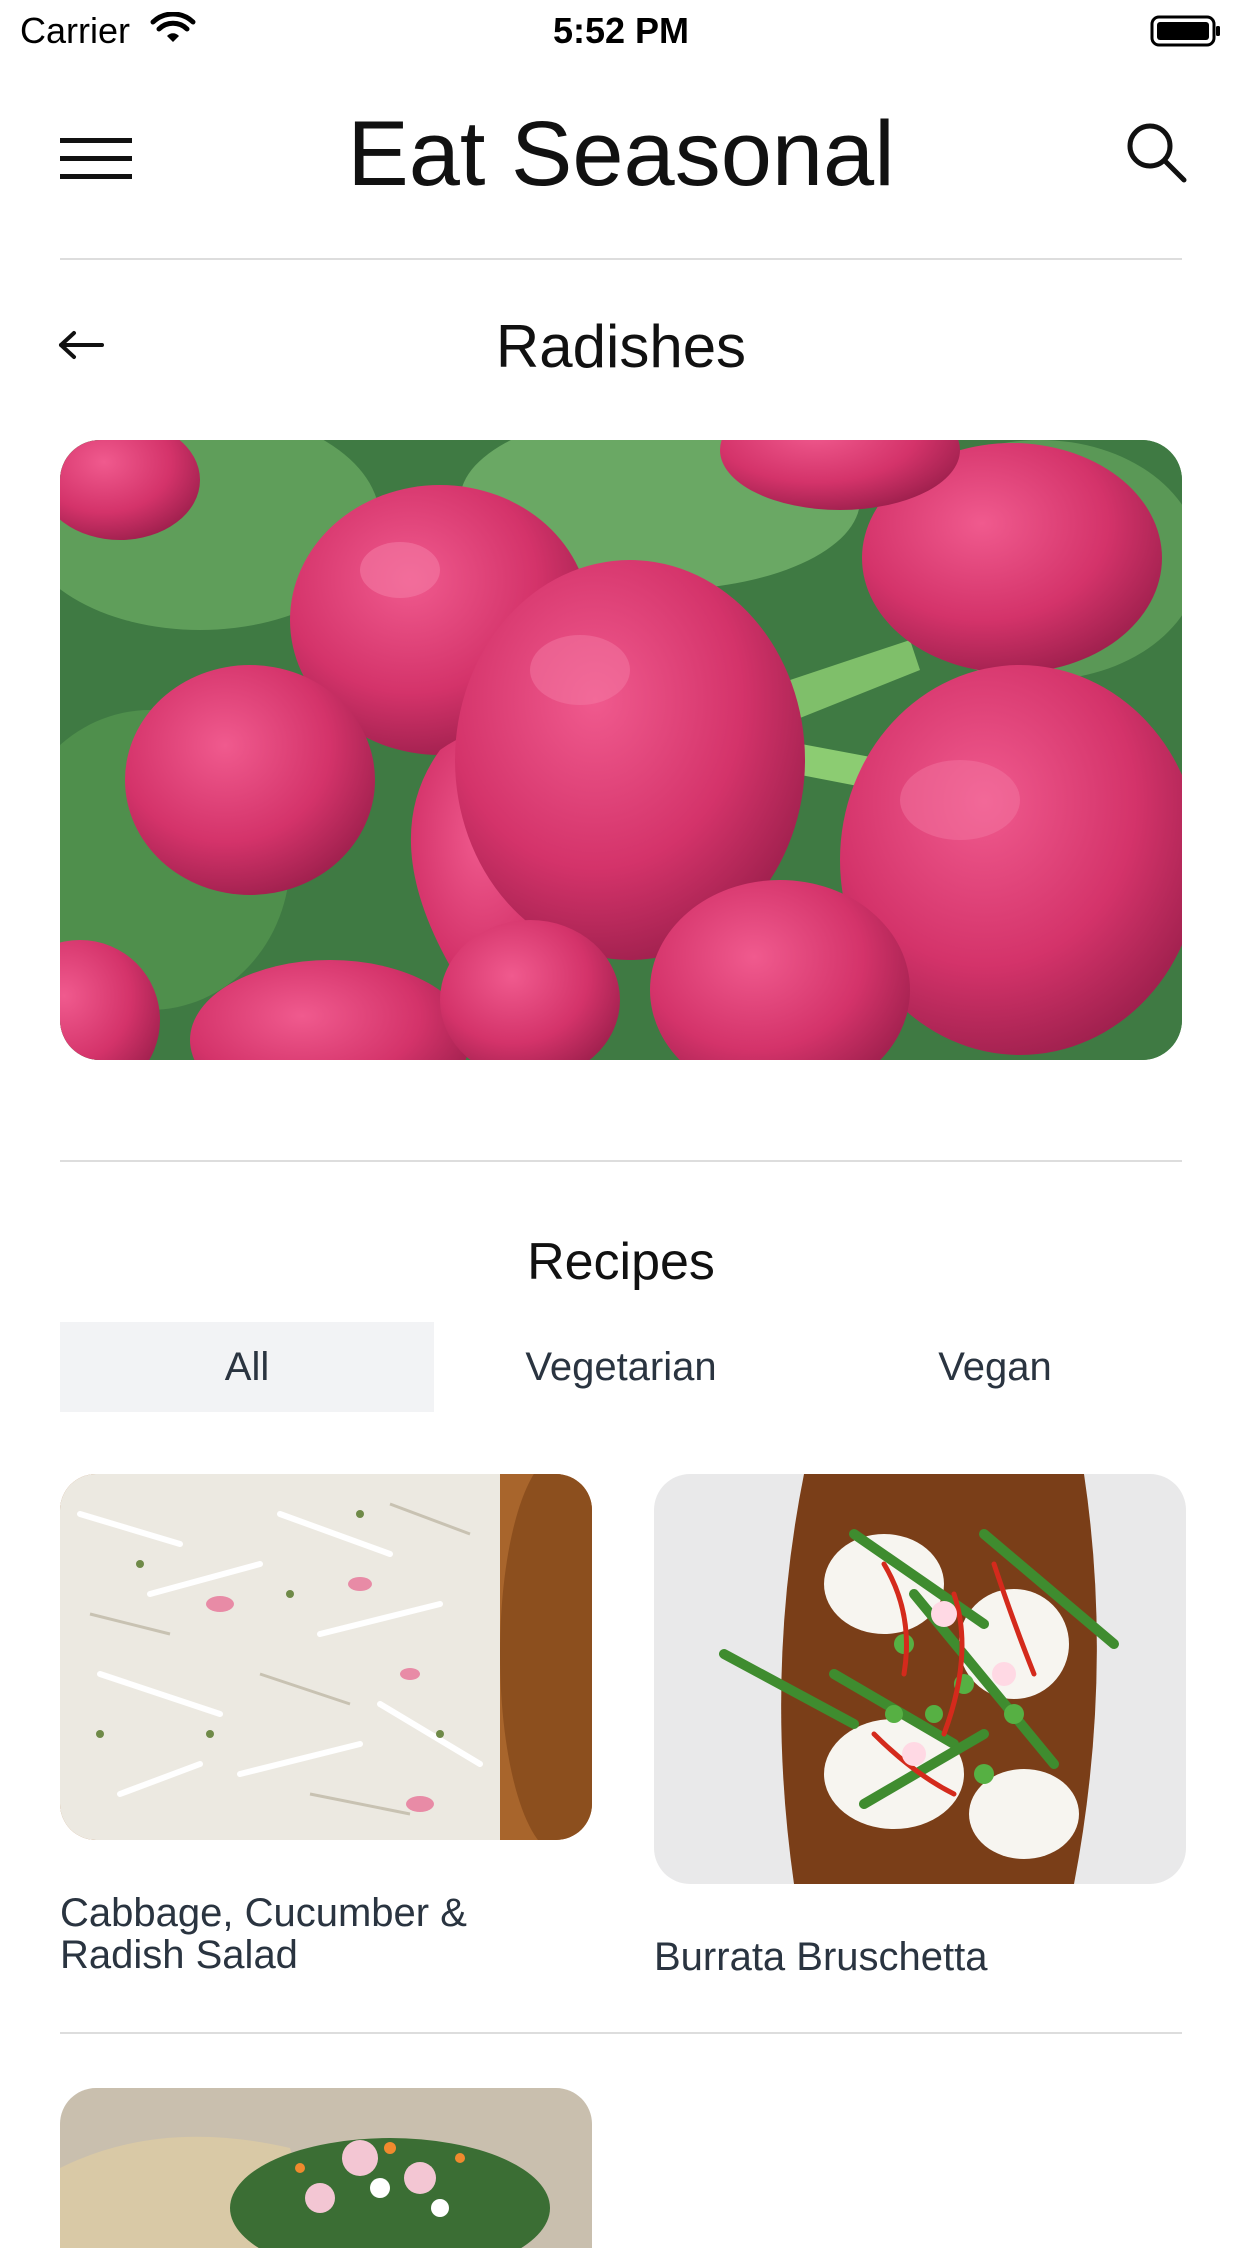  I want to click on filter-tab-vegan: Vegan, so click(995, 1367).